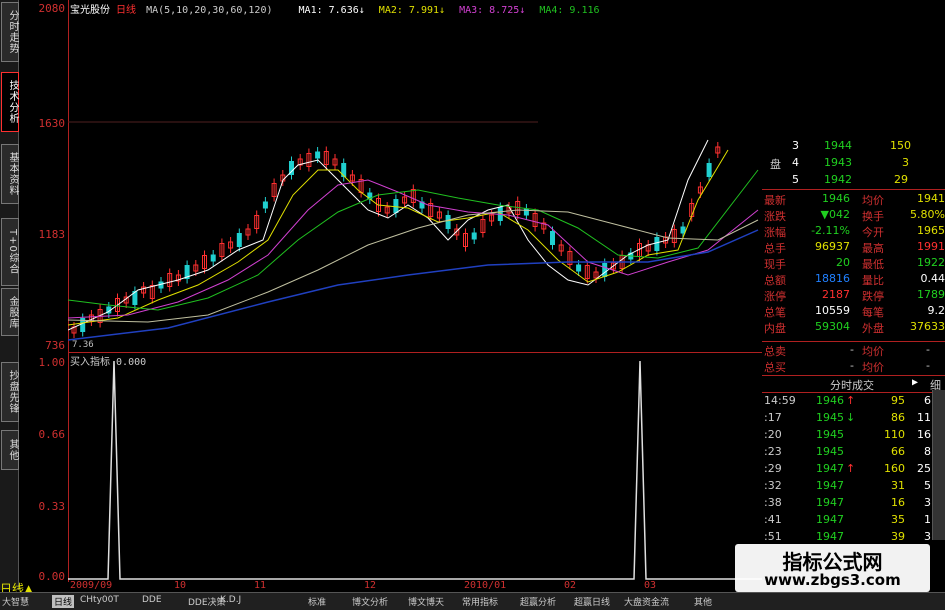 The width and height of the screenshot is (945, 610). Describe the element at coordinates (775, 264) in the screenshot. I see `stat-label: 现手` at that location.